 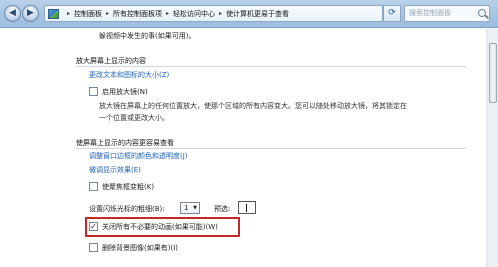 I want to click on breadcrumb-ease-of-access: 轻松访问中心, so click(x=194, y=14).